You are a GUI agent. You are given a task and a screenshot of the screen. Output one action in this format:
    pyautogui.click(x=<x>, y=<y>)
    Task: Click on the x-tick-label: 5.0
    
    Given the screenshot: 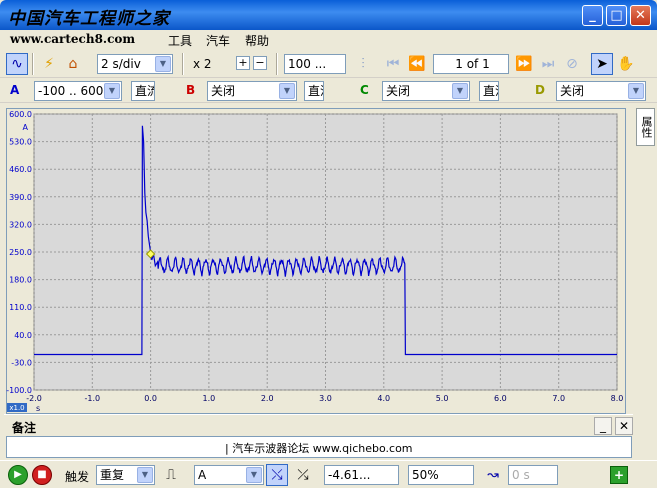 What is the action you would take?
    pyautogui.click(x=442, y=398)
    